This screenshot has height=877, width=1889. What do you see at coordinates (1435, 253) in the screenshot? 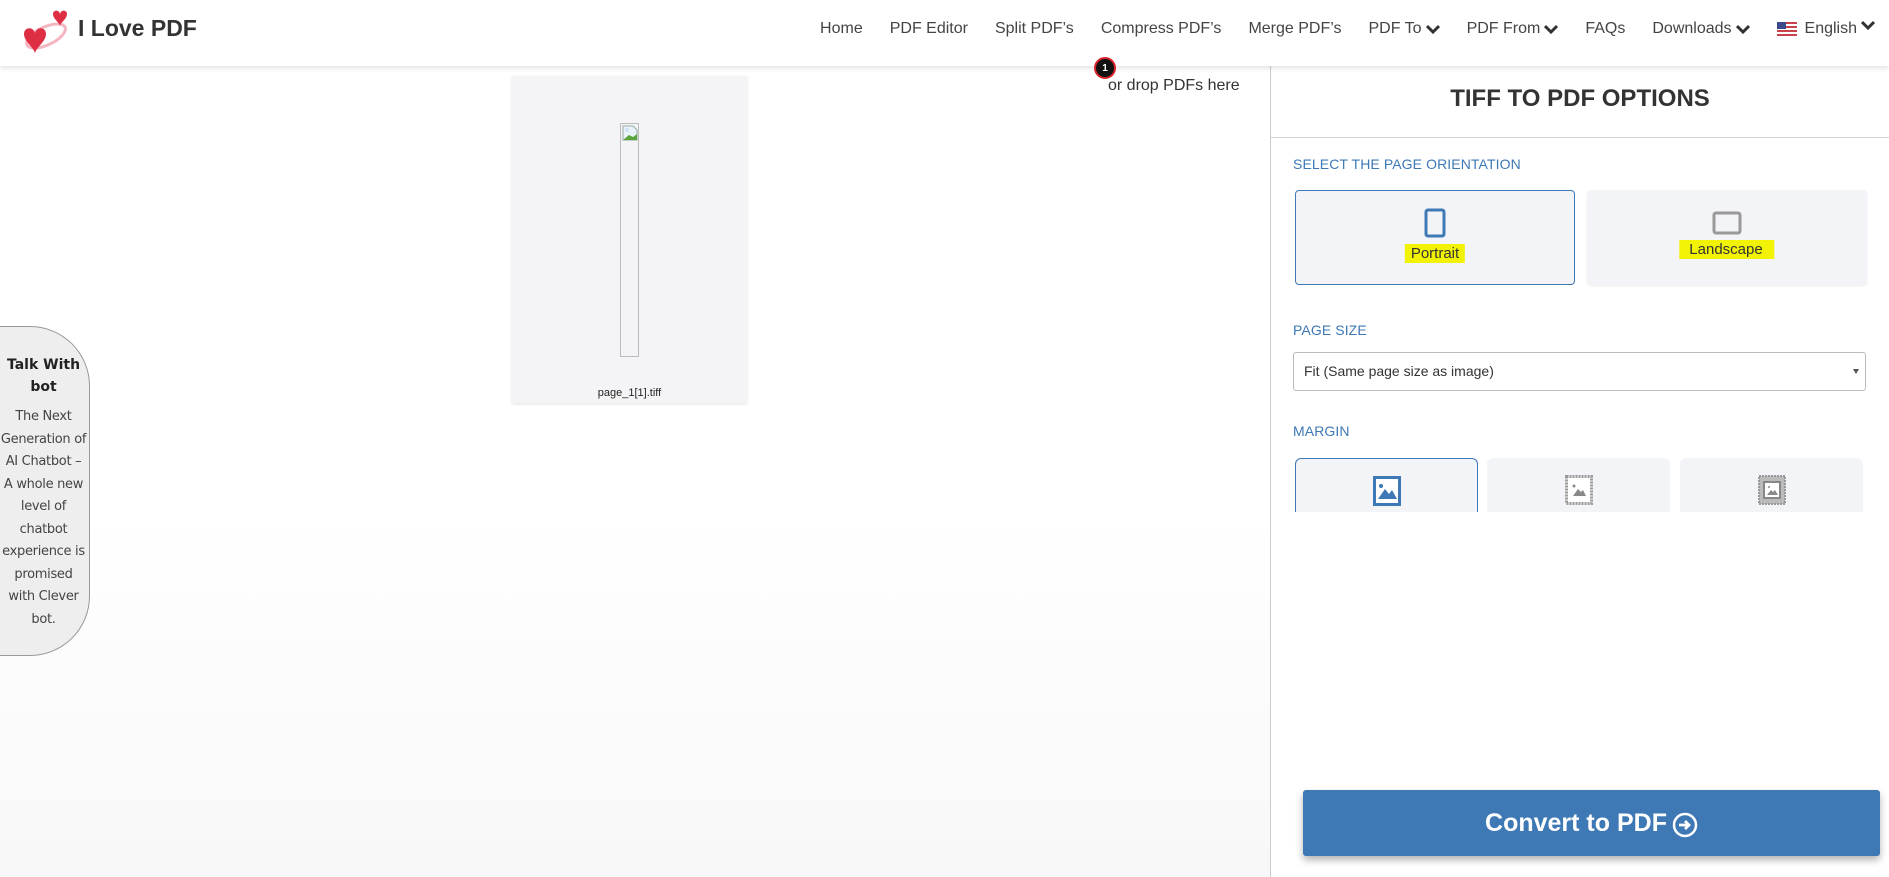
I see `portrait-label: Portrait` at bounding box center [1435, 253].